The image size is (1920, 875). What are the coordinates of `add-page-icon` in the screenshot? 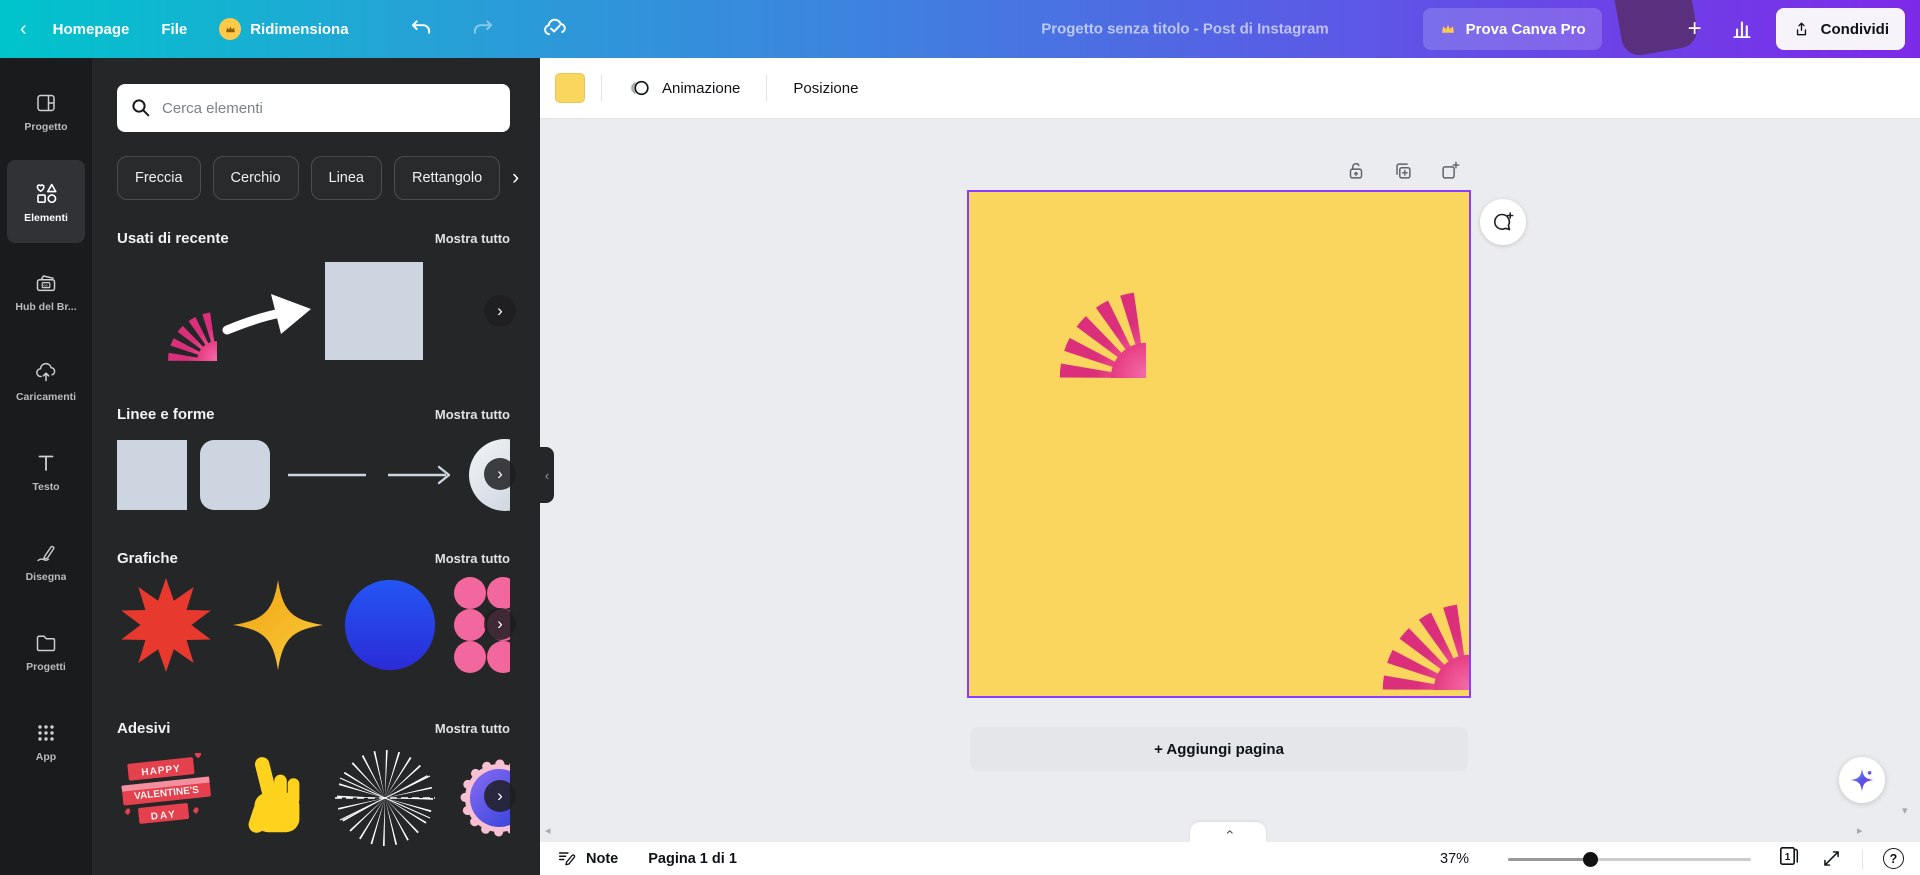 It's located at (1450, 171).